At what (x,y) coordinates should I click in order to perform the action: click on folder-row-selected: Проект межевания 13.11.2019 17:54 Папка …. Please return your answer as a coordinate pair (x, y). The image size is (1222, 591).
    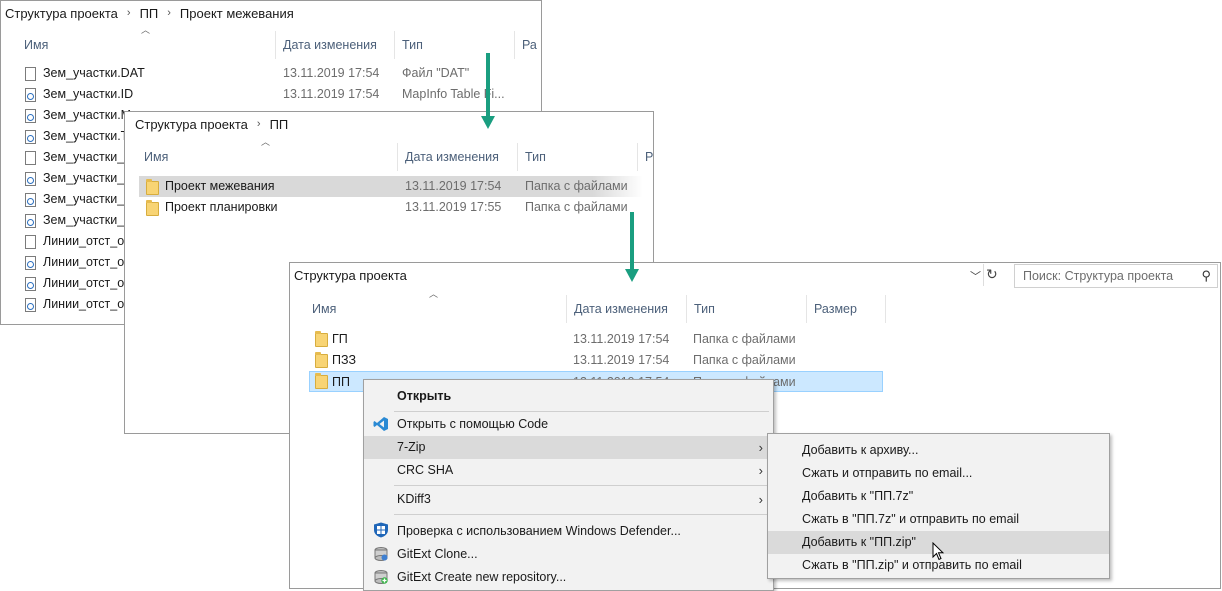
    Looking at the image, I should click on (391, 186).